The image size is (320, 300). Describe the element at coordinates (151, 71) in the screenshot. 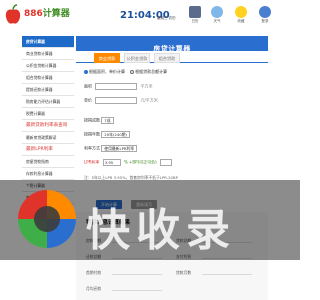

I see `method-total-label: 根据贷款总额计算` at that location.